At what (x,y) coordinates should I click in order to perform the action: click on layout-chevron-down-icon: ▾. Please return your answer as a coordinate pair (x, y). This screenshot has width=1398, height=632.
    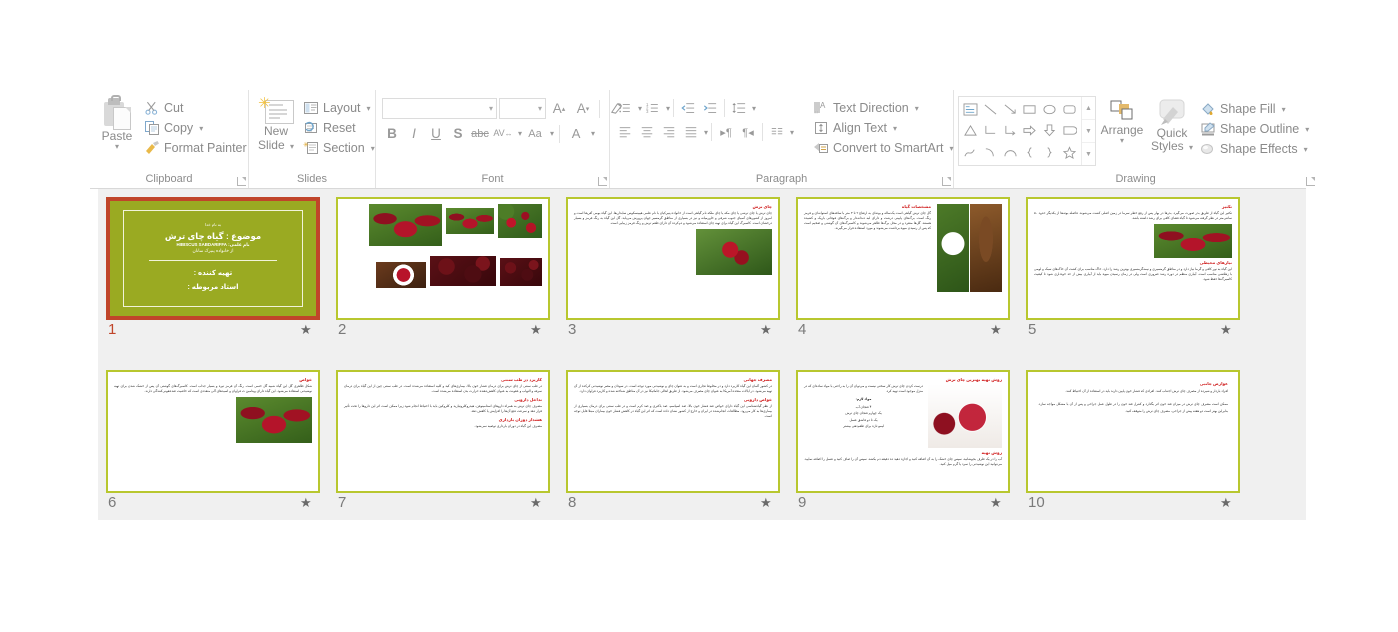
    Looking at the image, I should click on (369, 108).